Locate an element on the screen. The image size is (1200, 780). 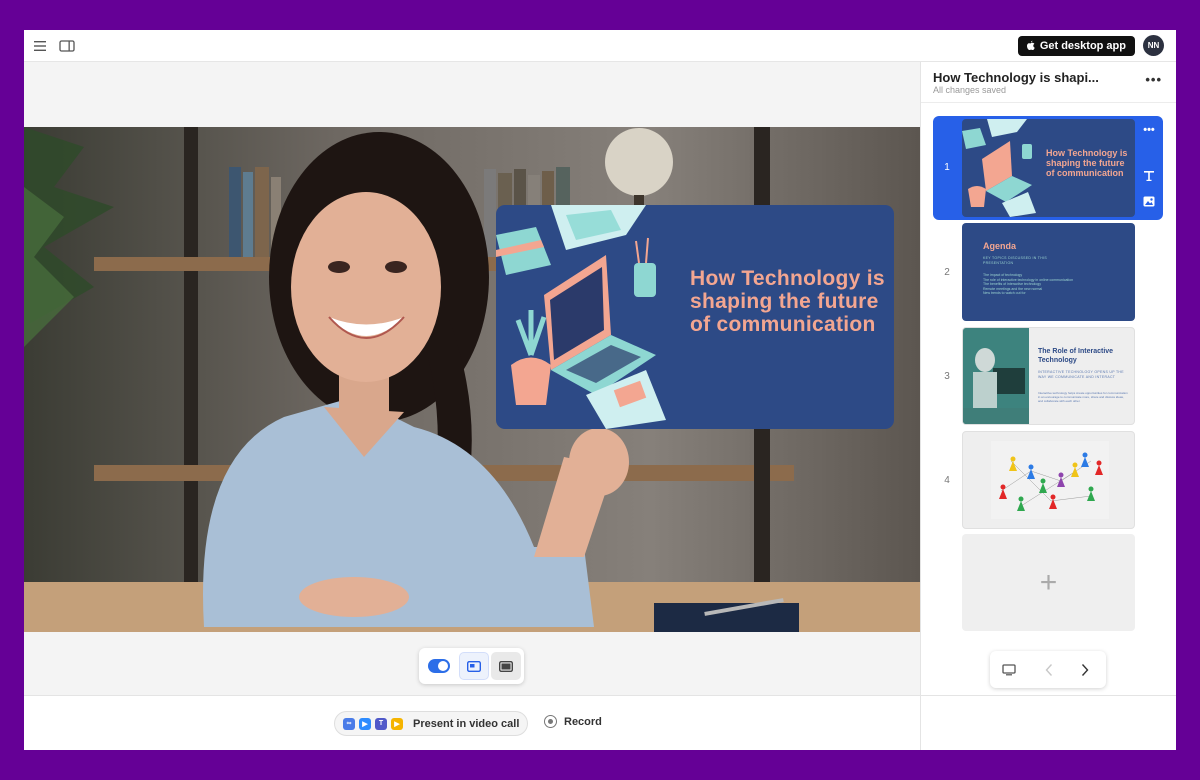
agenda-bullet: New trends to watch out for is located at coordinates (1004, 293).